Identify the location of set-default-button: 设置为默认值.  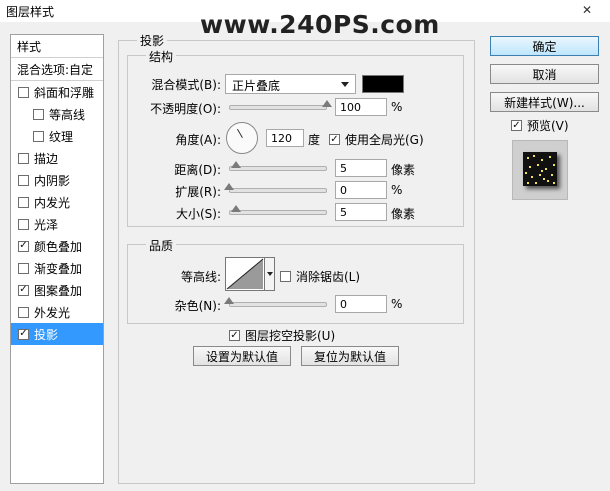
(242, 356).